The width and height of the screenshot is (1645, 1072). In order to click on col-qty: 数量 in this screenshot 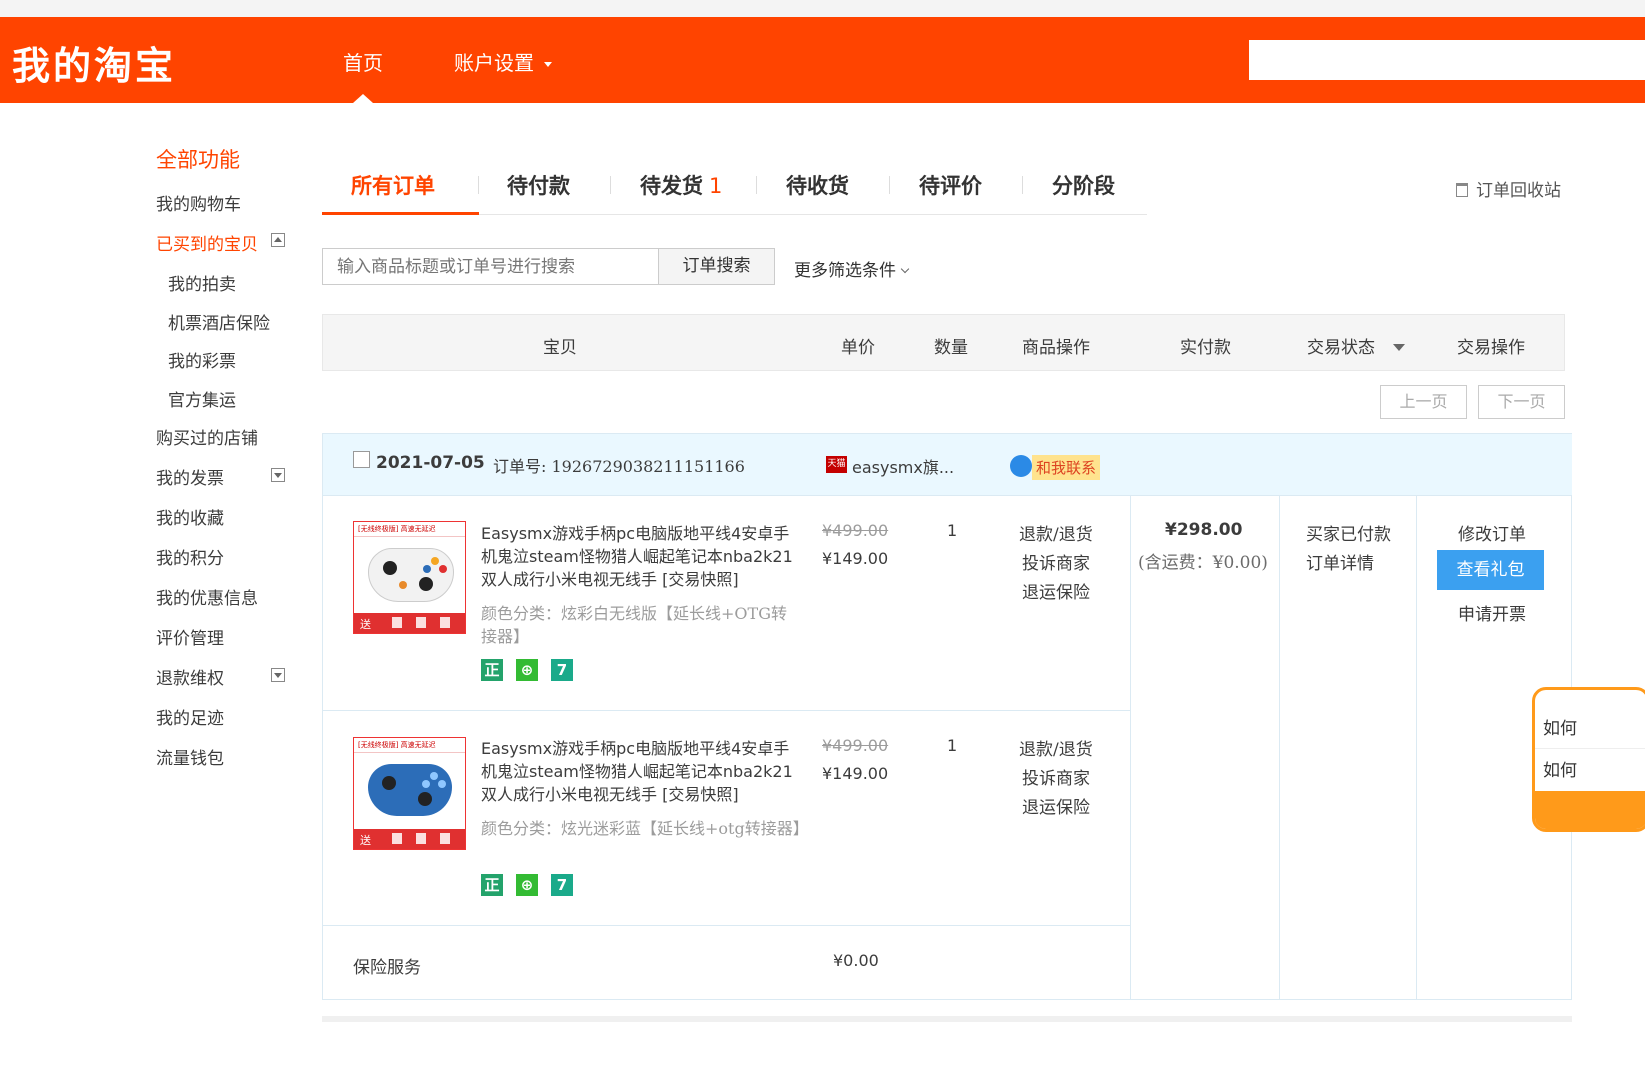, I will do `click(951, 348)`.